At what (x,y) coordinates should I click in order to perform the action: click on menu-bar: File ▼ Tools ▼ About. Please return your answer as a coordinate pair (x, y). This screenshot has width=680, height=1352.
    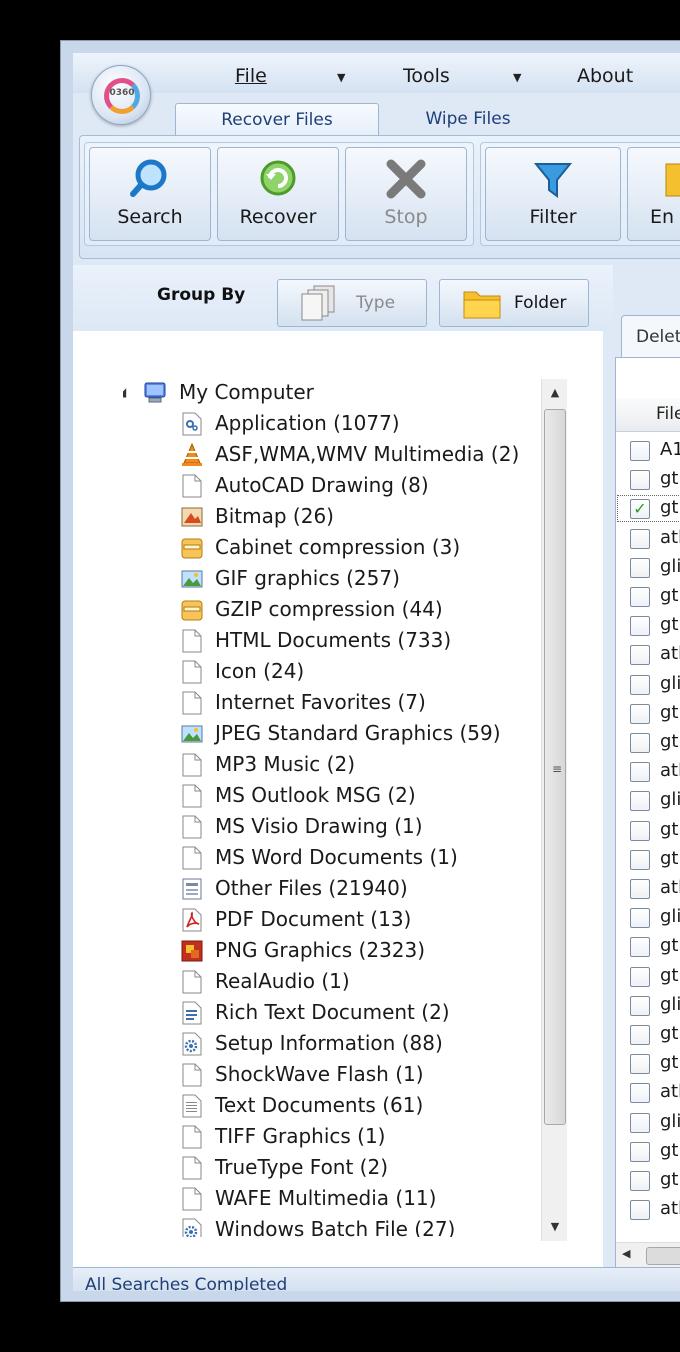
    Looking at the image, I should click on (376, 73).